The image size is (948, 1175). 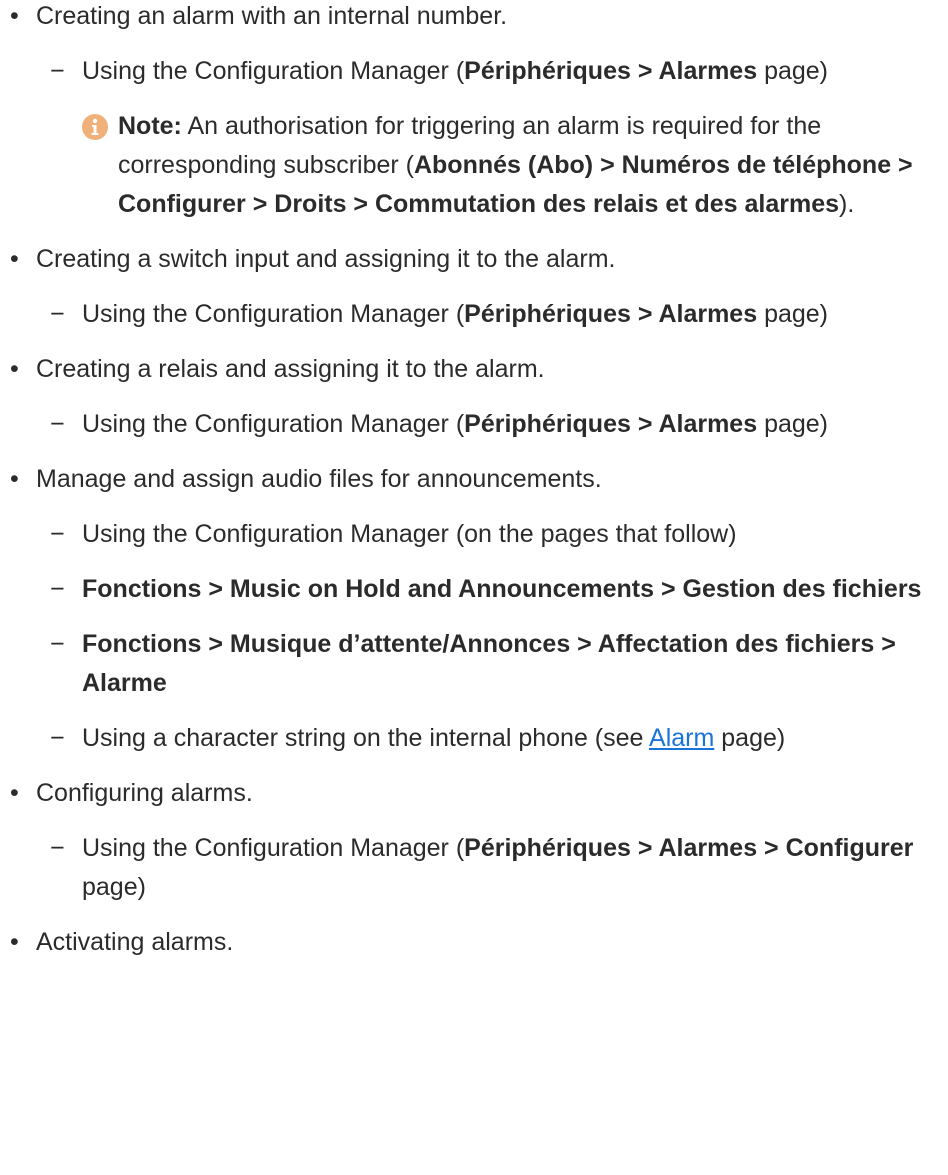 What do you see at coordinates (150, 126) in the screenshot?
I see `note-label: Note:` at bounding box center [150, 126].